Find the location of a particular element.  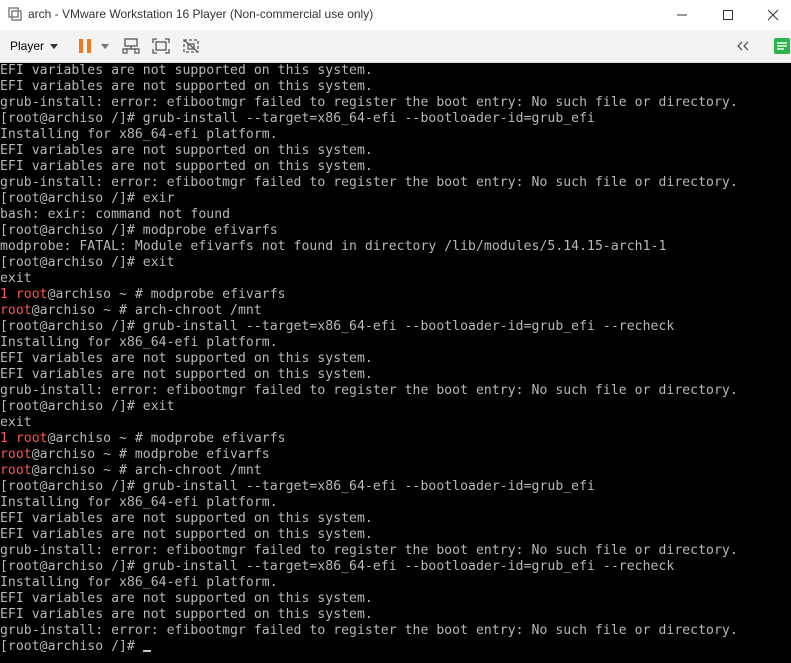

library-notes-button is located at coordinates (781, 46).